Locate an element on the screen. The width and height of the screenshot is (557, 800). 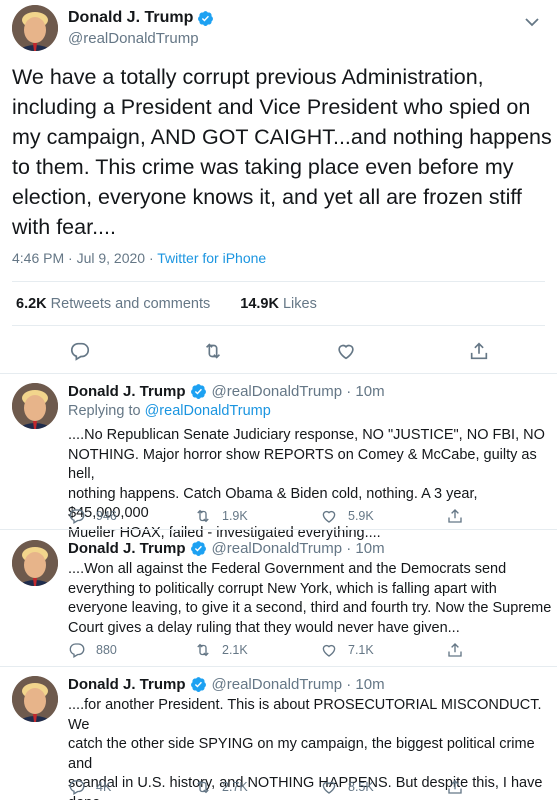
comment-button: 946 is located at coordinates (92, 516).